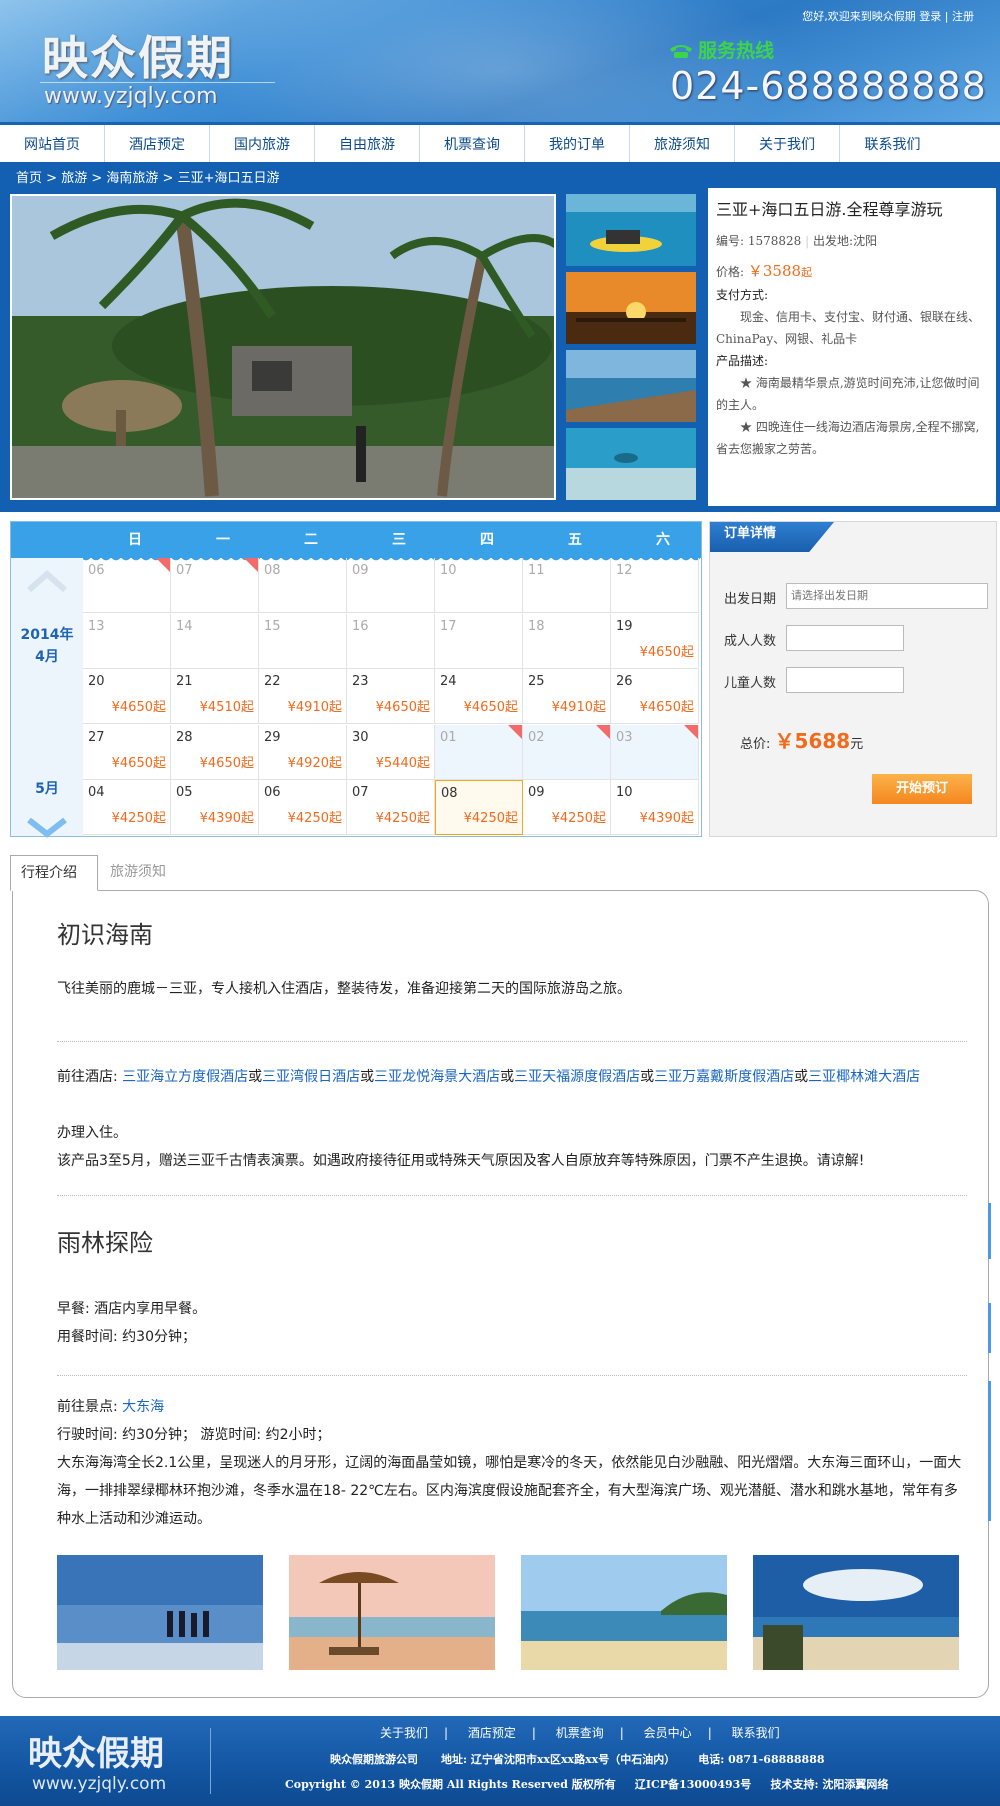  What do you see at coordinates (132, 178) in the screenshot?
I see `breadcrumb-hainan: 海南旅游` at bounding box center [132, 178].